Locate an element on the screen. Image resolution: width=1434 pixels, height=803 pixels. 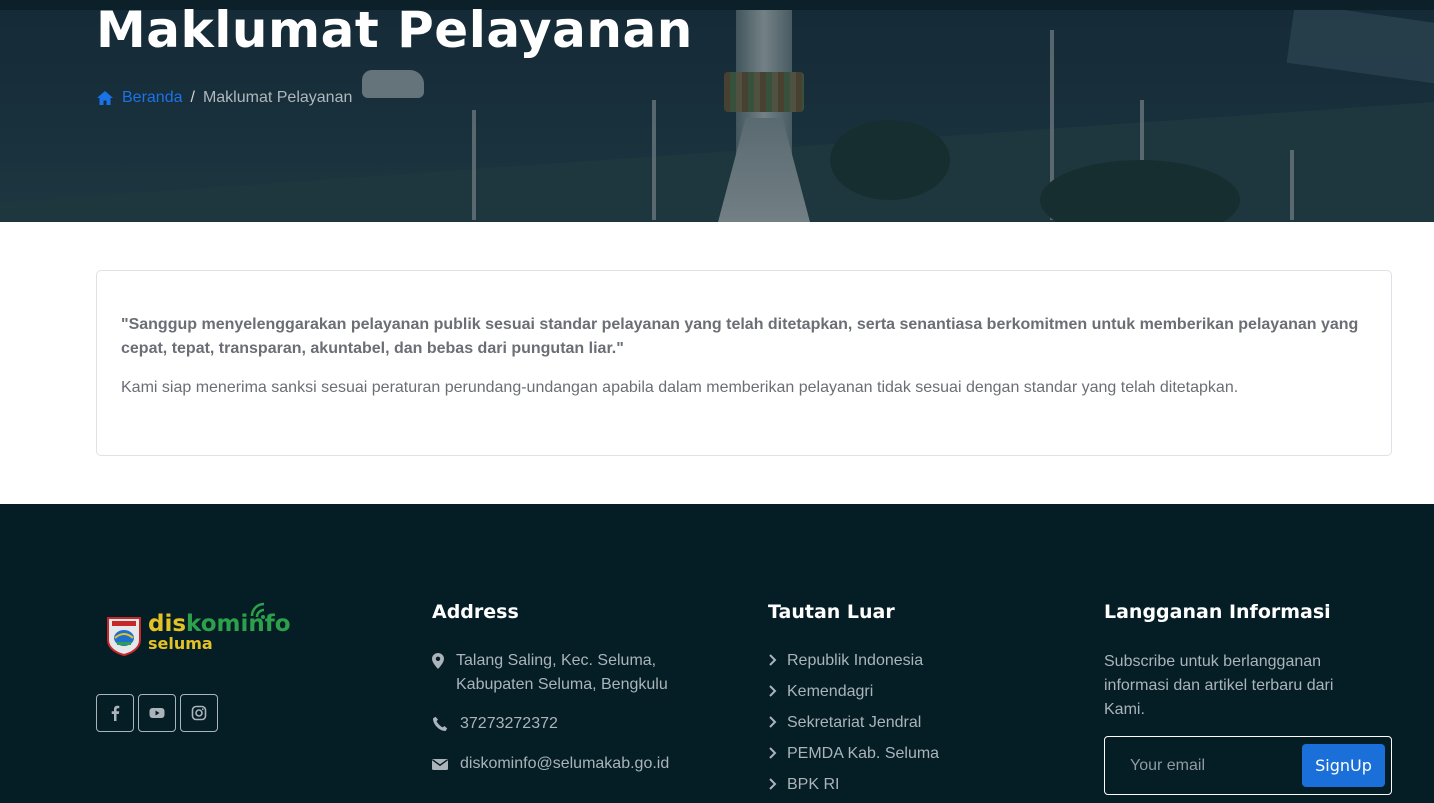
map-marker-icon is located at coordinates (438, 661).